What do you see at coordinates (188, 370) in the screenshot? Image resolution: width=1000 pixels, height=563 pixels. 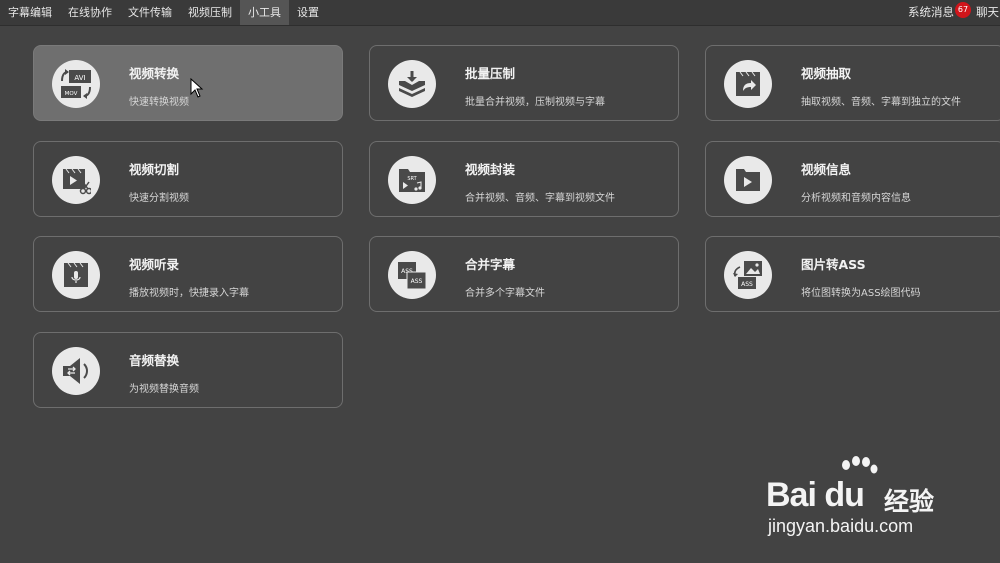 I see `tool-card-audio-replace: 音频替换 为视频替换音频` at bounding box center [188, 370].